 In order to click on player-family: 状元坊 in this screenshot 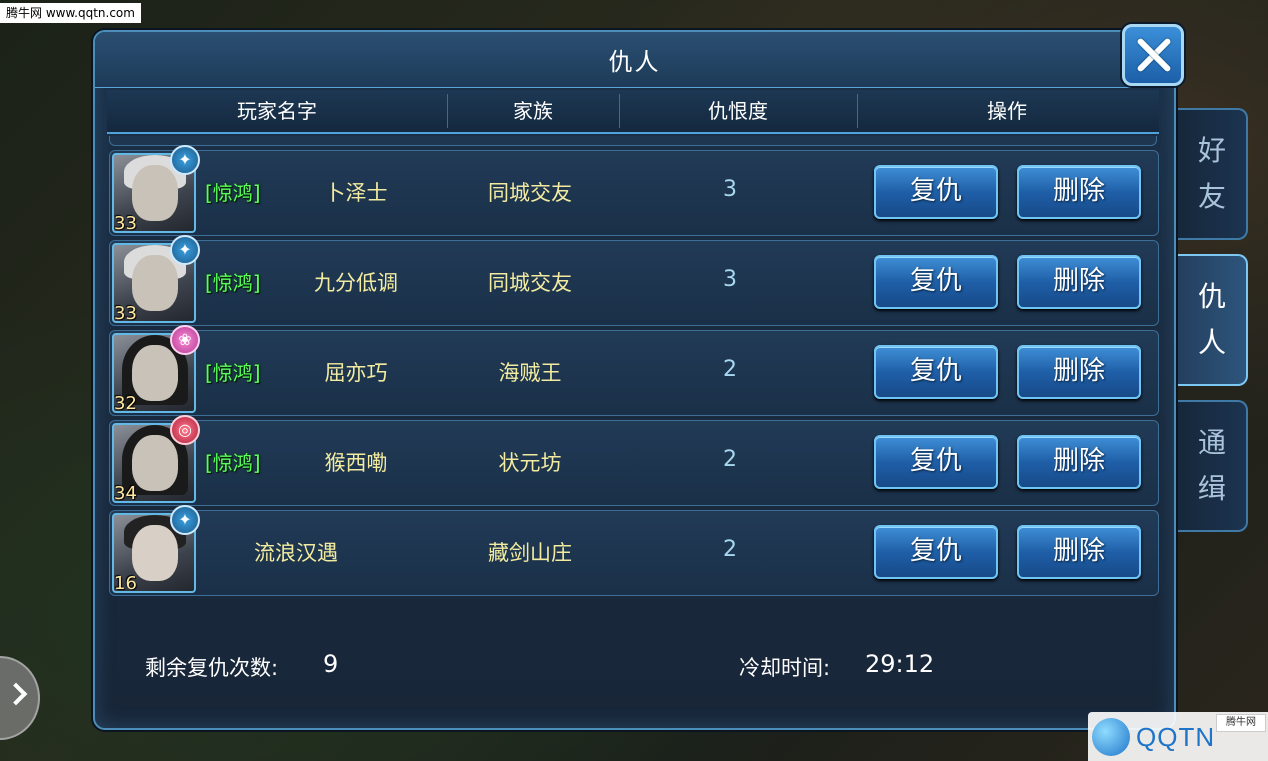, I will do `click(530, 463)`.